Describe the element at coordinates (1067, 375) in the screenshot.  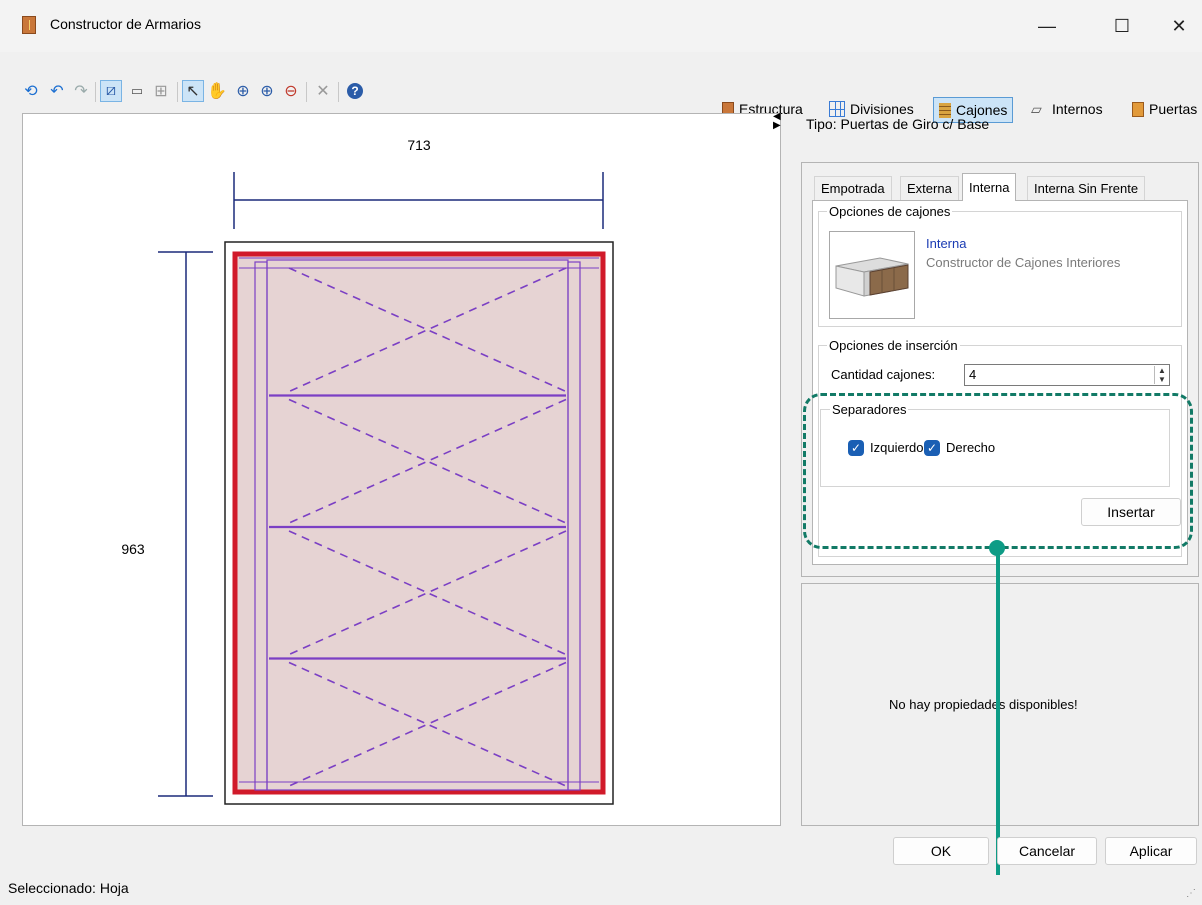
I see `qty-input: 4` at that location.